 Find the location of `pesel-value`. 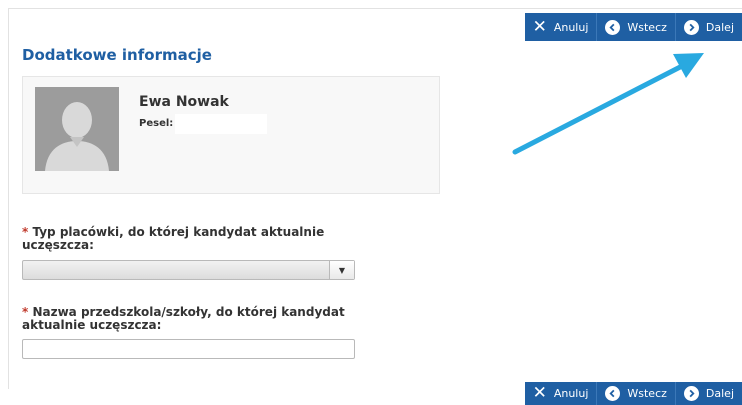

pesel-value is located at coordinates (221, 124).